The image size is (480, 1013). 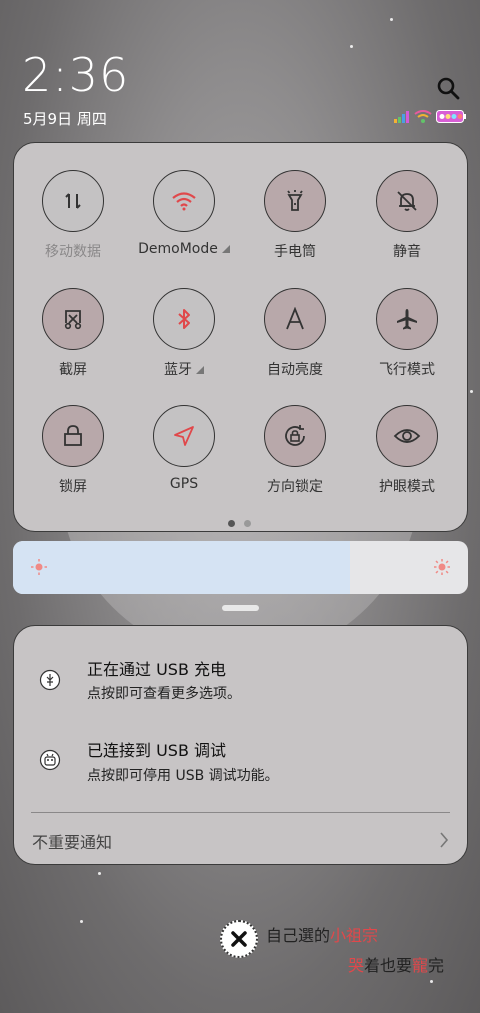 What do you see at coordinates (181, 567) in the screenshot?
I see `brightness-fill` at bounding box center [181, 567].